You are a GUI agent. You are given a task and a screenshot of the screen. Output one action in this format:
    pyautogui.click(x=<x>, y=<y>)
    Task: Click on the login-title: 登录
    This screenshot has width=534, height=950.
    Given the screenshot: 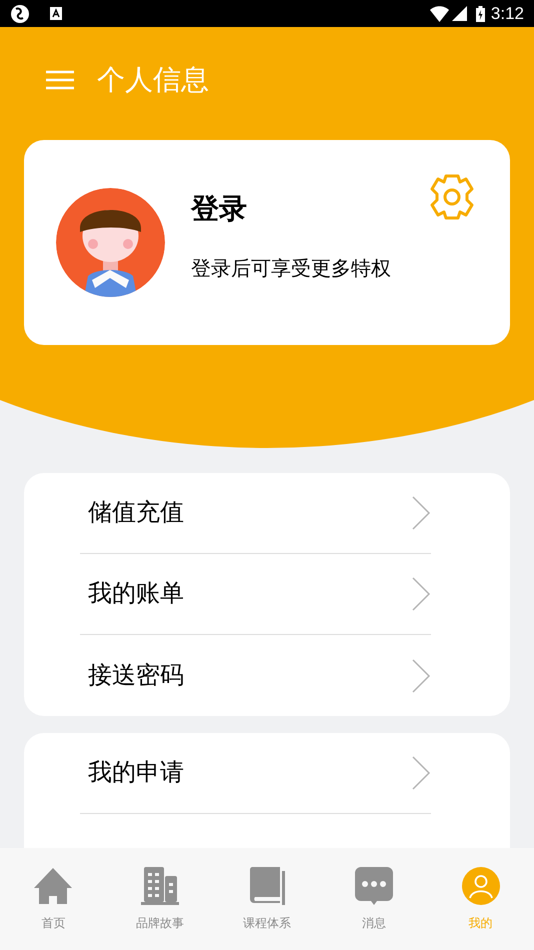 What is the action you would take?
    pyautogui.click(x=219, y=209)
    